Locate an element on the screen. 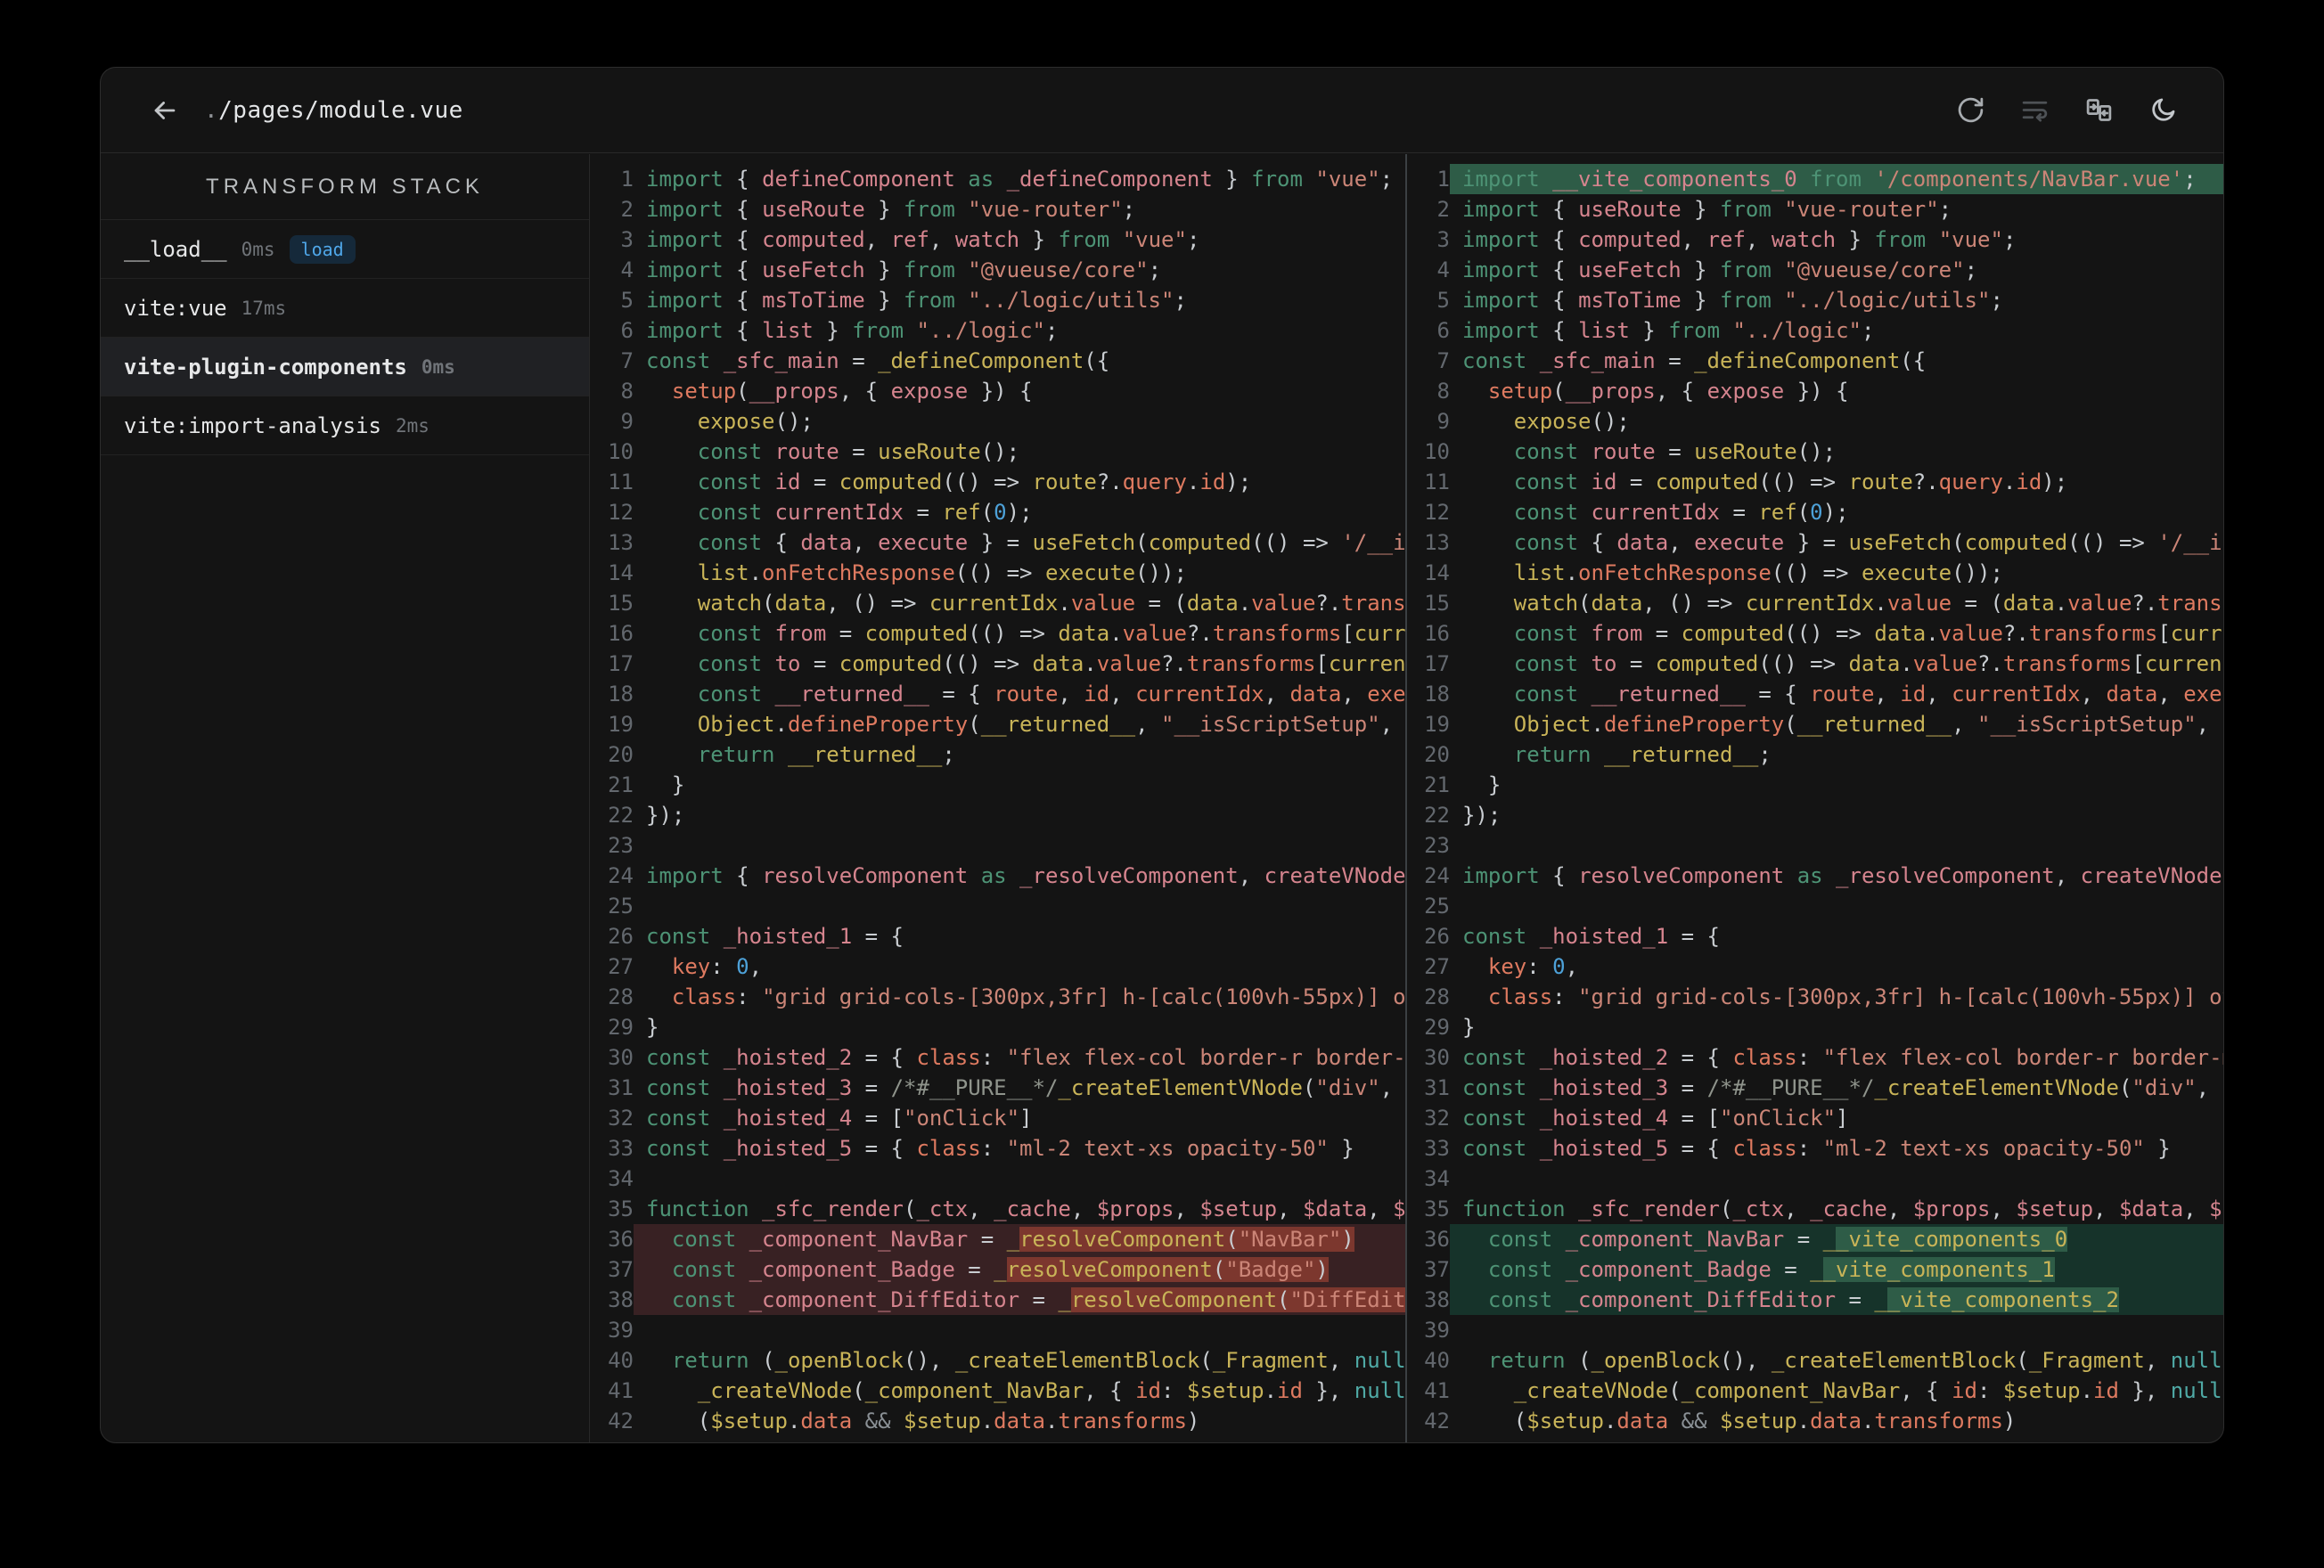 This screenshot has width=2324, height=1568. arrow-left-icon is located at coordinates (165, 110).